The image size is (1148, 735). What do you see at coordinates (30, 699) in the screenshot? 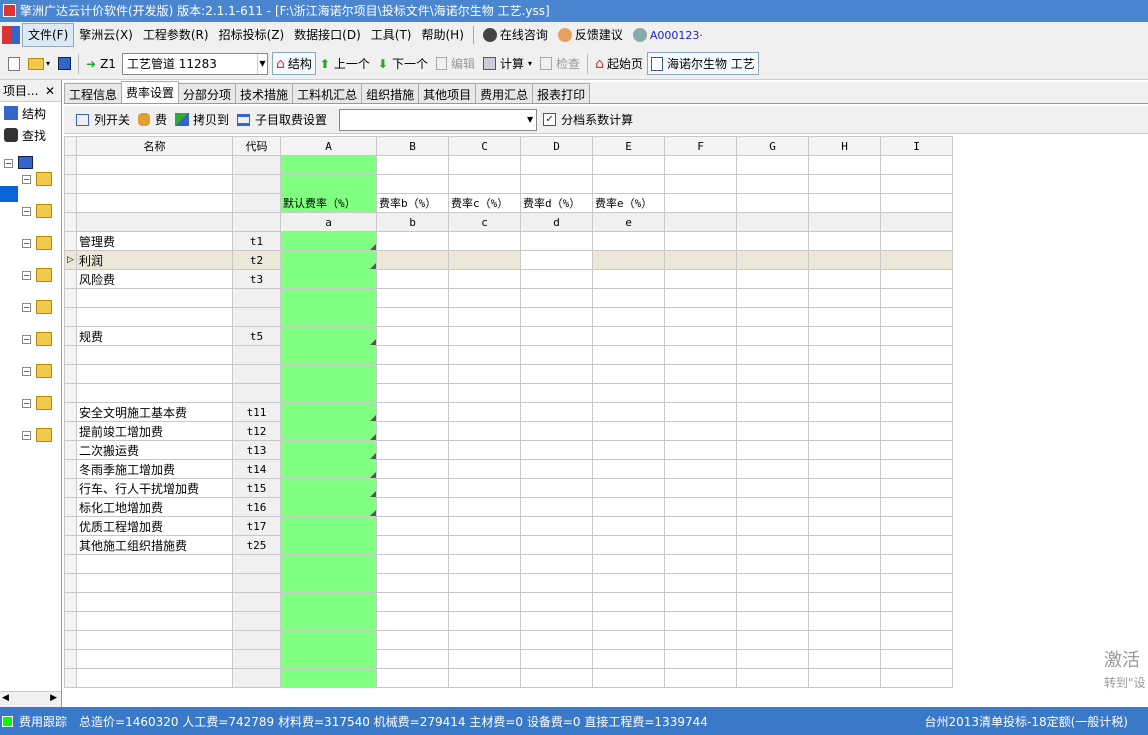
I see `horizontal-scrollbar: ◀ ▶` at bounding box center [30, 699].